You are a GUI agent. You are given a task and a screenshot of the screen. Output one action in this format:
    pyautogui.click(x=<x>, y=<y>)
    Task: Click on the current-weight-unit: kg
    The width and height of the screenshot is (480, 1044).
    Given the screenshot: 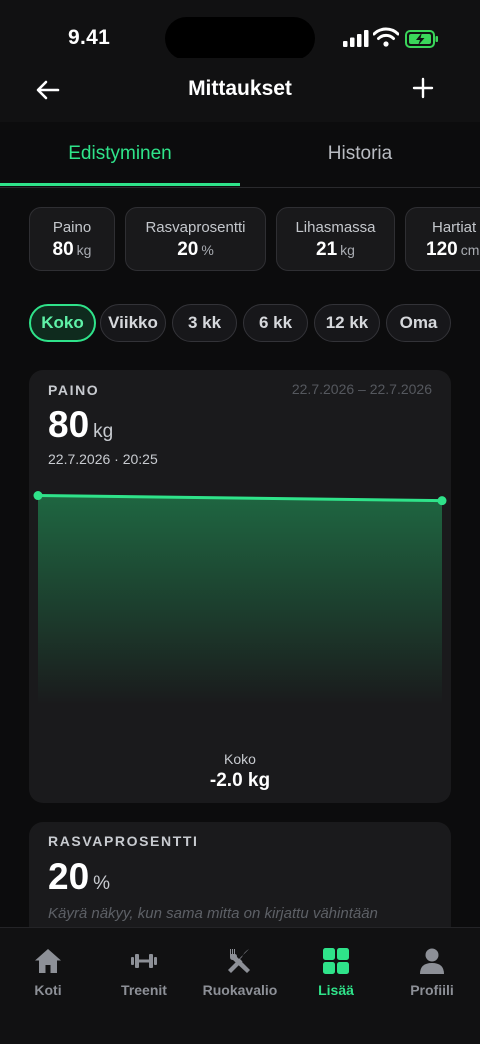 What is the action you would take?
    pyautogui.click(x=103, y=431)
    